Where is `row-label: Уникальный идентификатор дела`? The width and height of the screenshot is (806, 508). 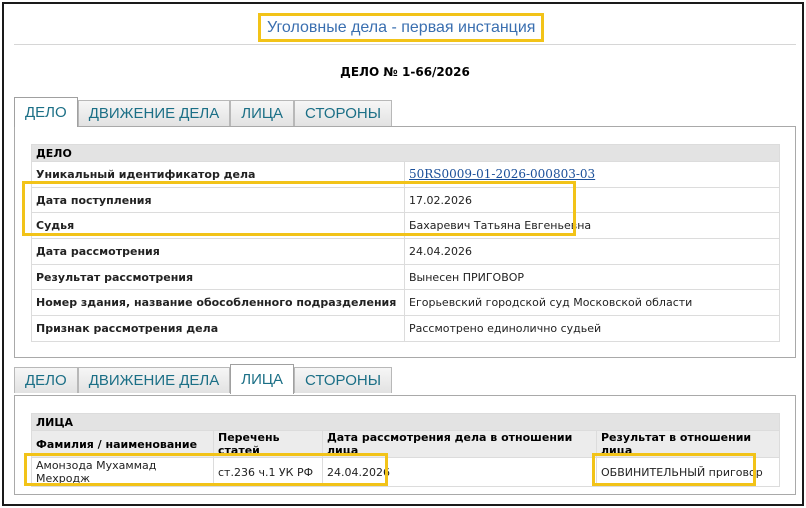
row-label: Уникальный идентификатор дела is located at coordinates (218, 174).